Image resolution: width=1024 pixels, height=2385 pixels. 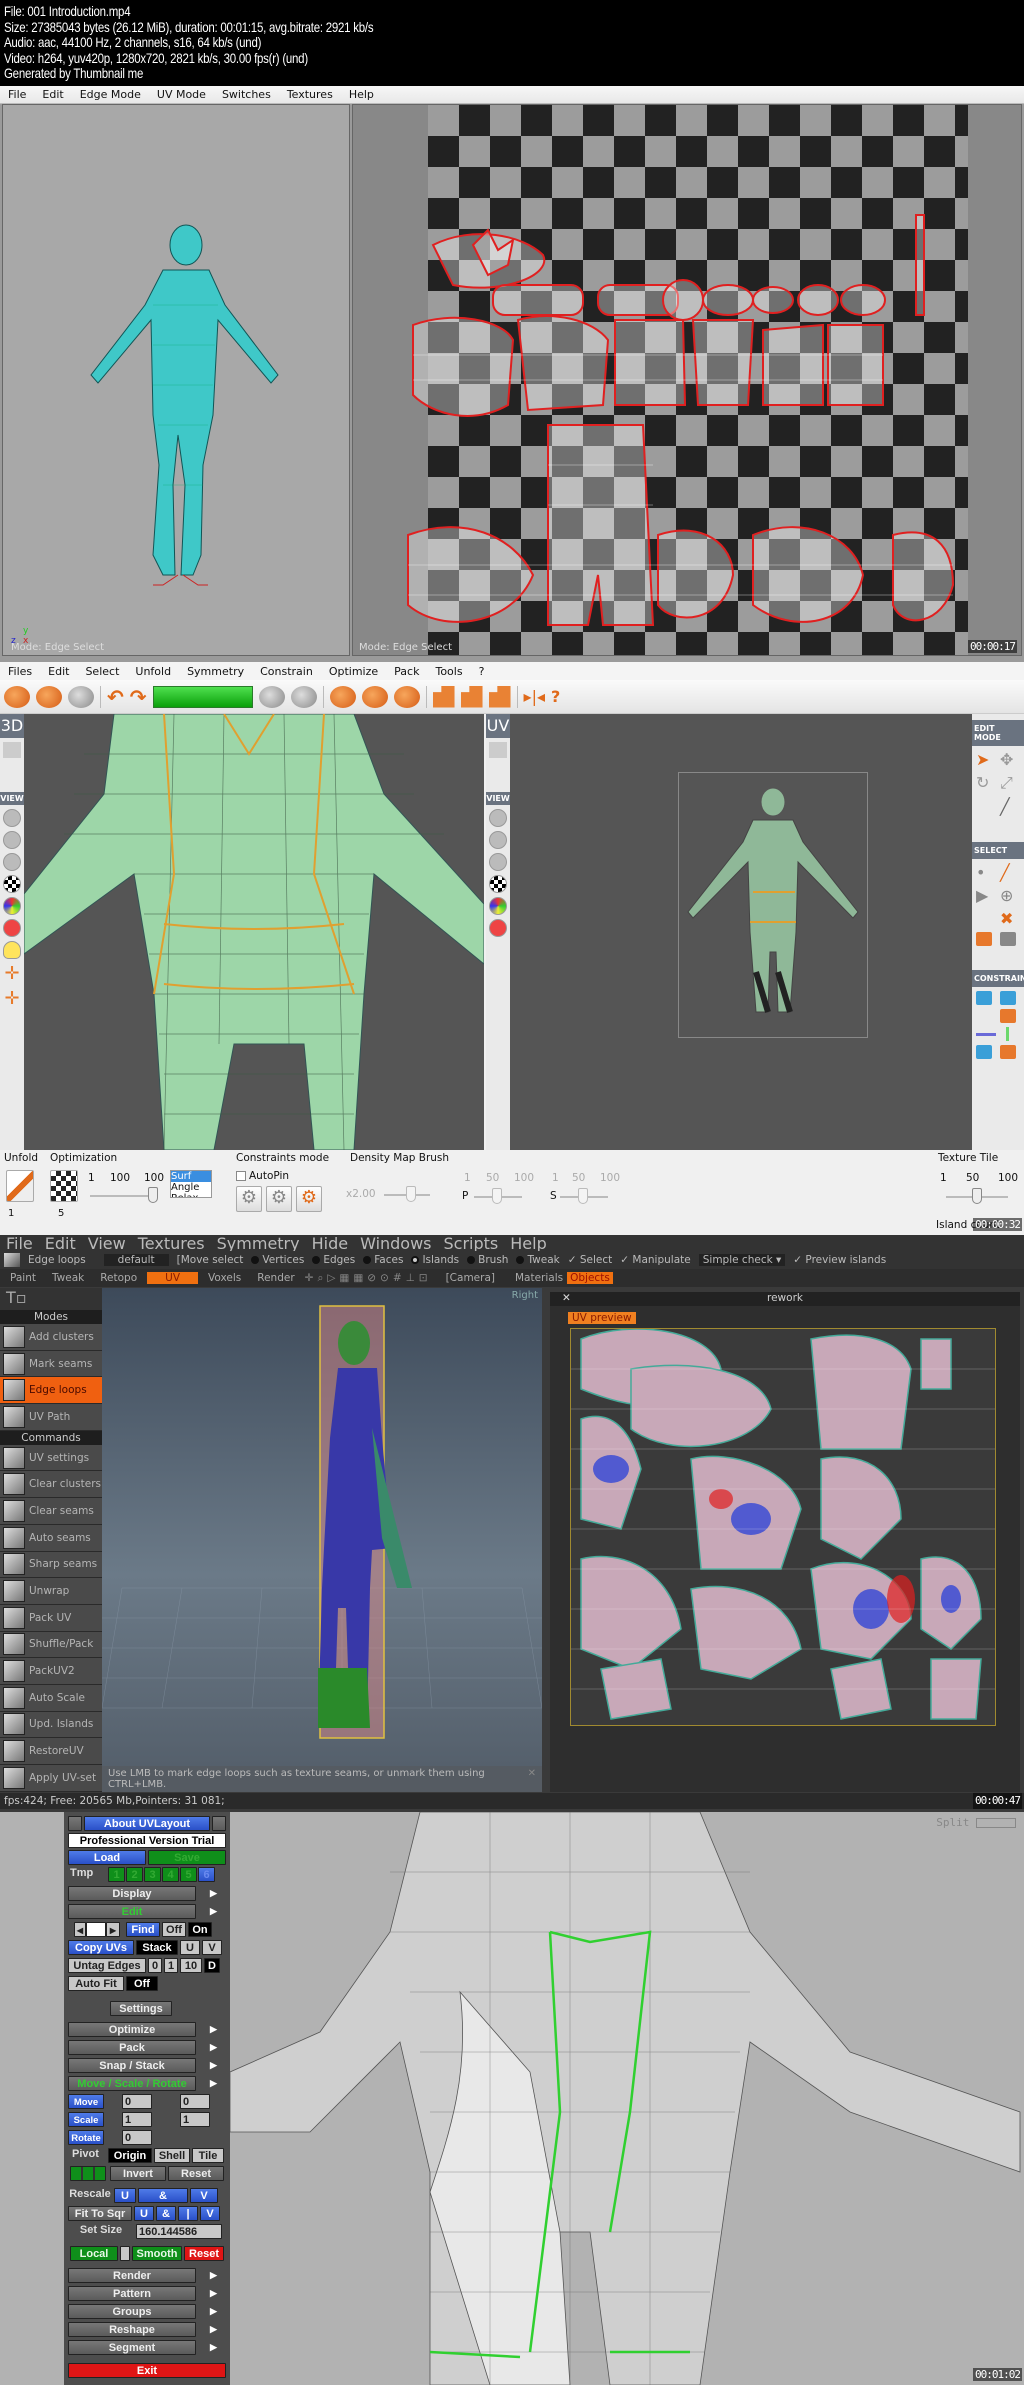 What do you see at coordinates (322, 1527) in the screenshot?
I see `3d-viewport: Right` at bounding box center [322, 1527].